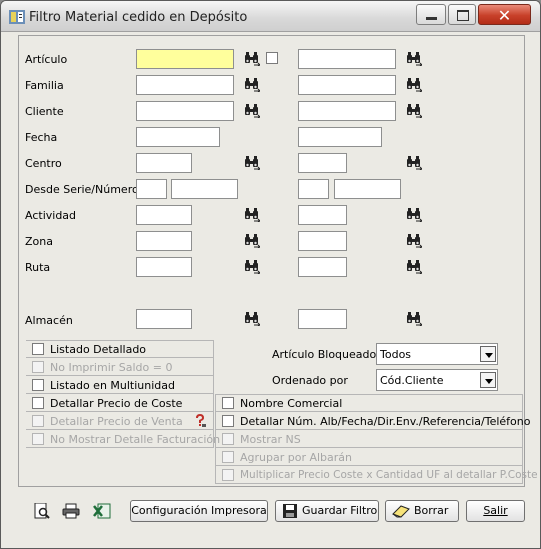  Describe the element at coordinates (185, 111) in the screenshot. I see `cliente-from-input` at that location.